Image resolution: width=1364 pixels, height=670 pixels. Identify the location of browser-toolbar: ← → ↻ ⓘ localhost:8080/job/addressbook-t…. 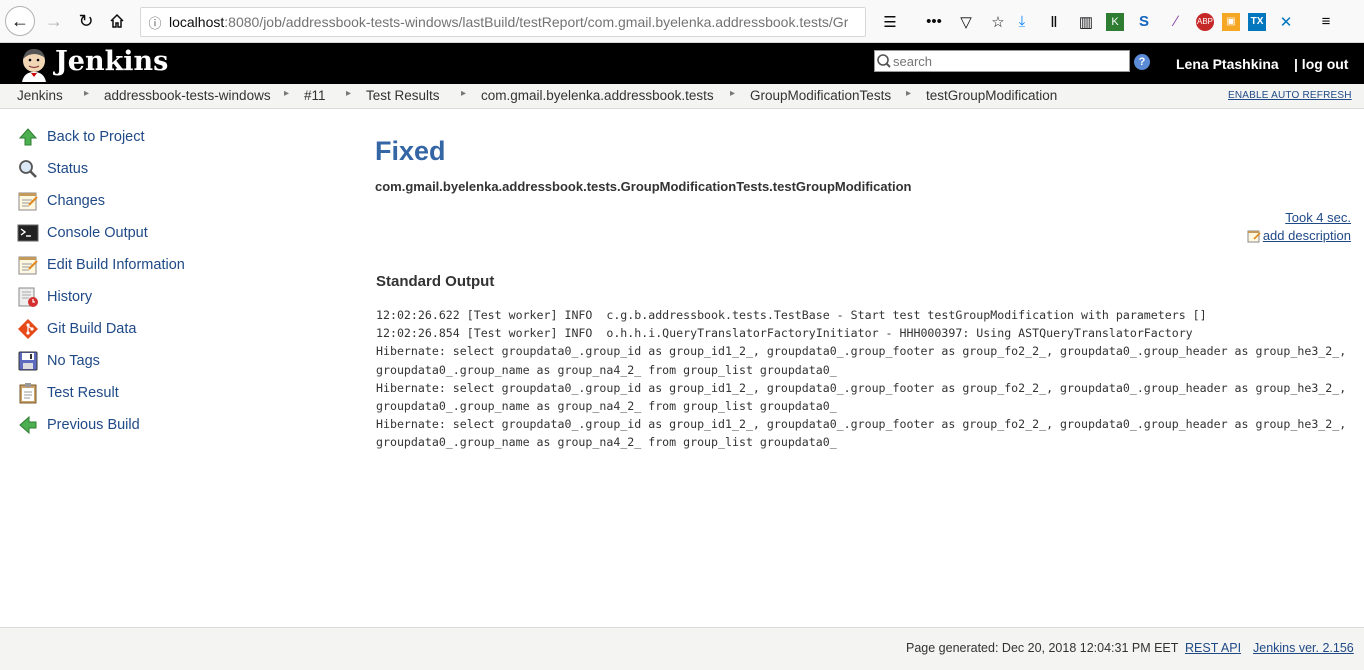
(682, 21).